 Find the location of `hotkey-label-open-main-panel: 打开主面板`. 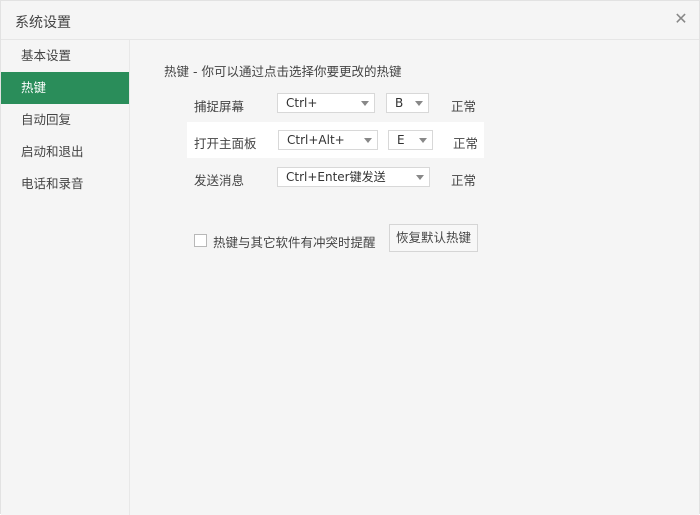

hotkey-label-open-main-panel: 打开主面板 is located at coordinates (225, 143).